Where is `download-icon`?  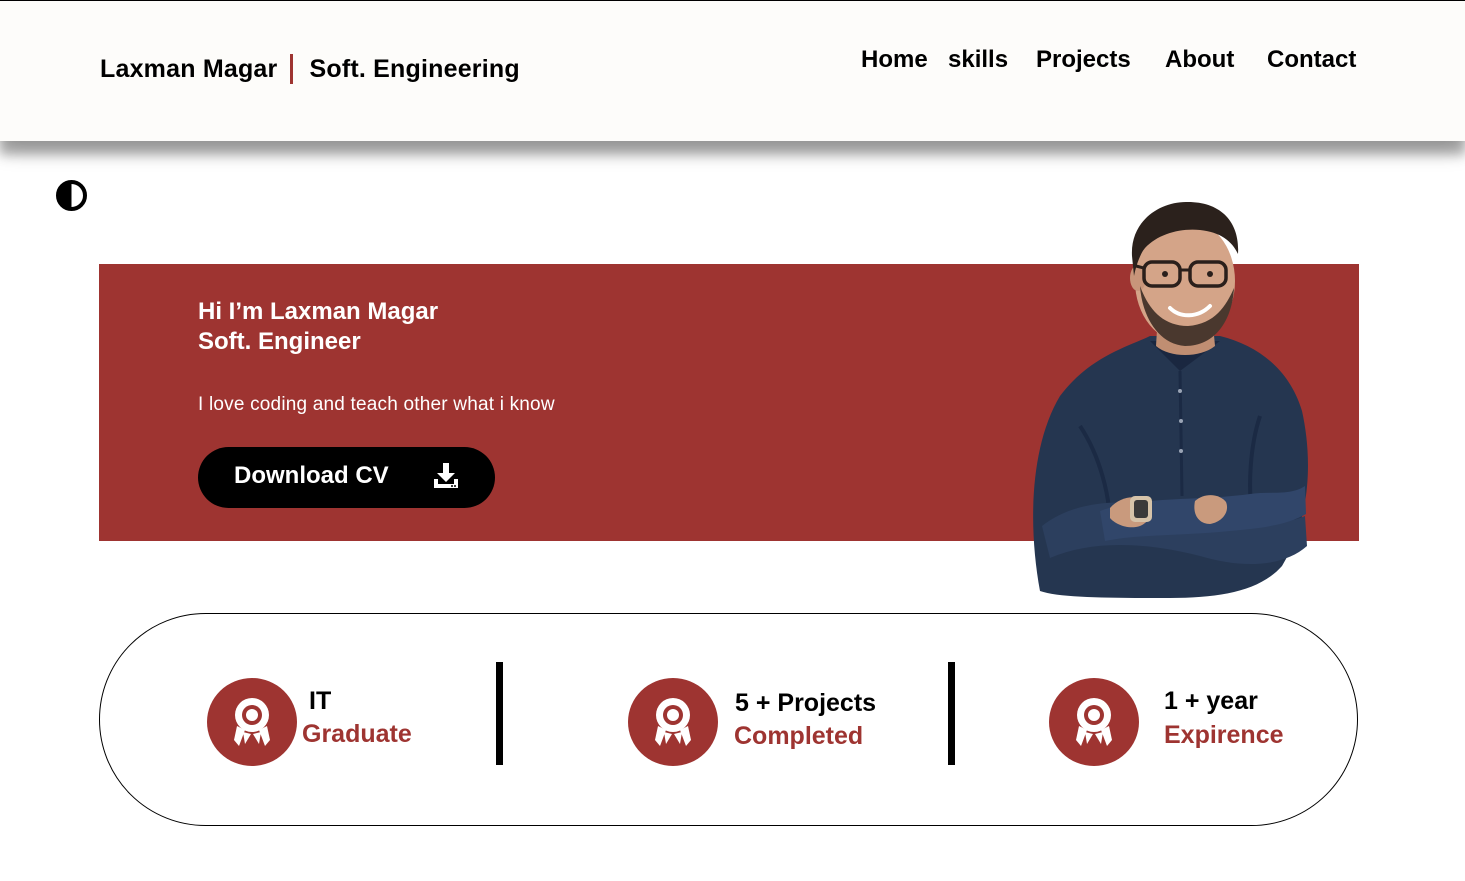
download-icon is located at coordinates (446, 478).